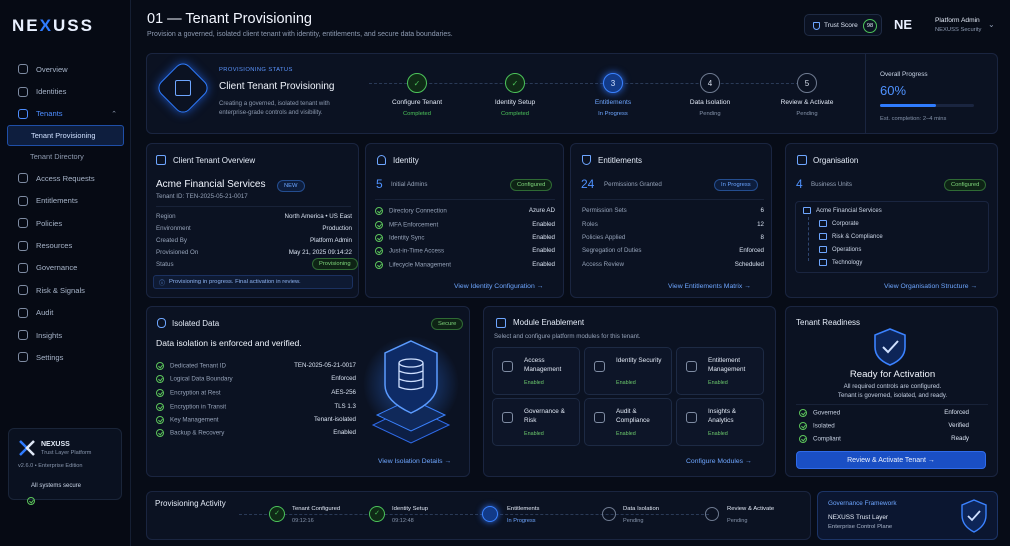 The image size is (1010, 546). Describe the element at coordinates (891, 460) in the screenshot. I see `review-activate-tenant-button: Review & Activate Tenant →` at that location.